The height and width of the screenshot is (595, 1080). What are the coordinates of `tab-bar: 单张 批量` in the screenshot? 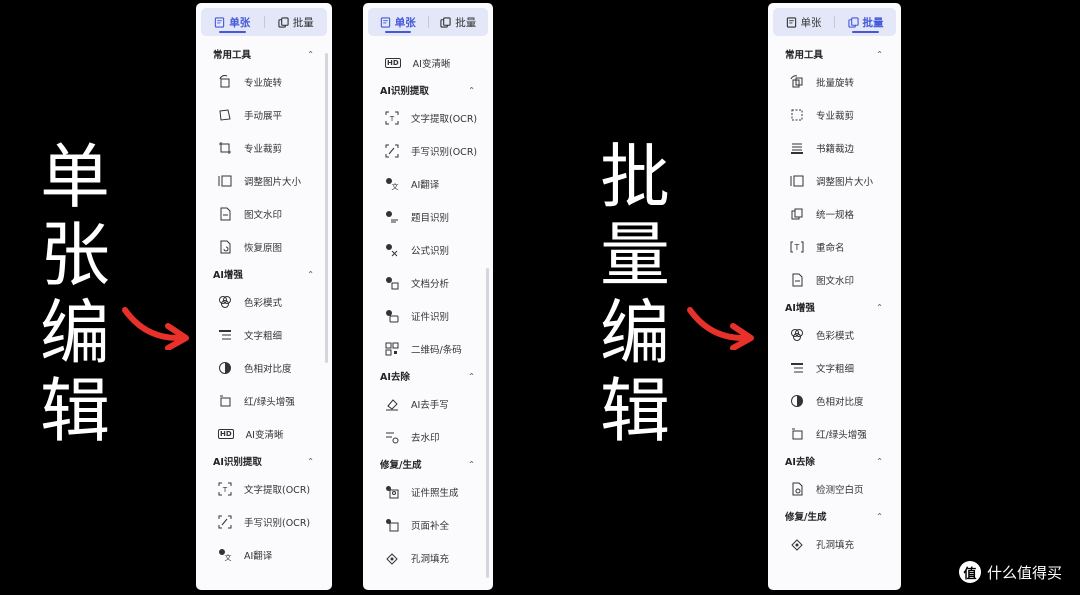 It's located at (428, 22).